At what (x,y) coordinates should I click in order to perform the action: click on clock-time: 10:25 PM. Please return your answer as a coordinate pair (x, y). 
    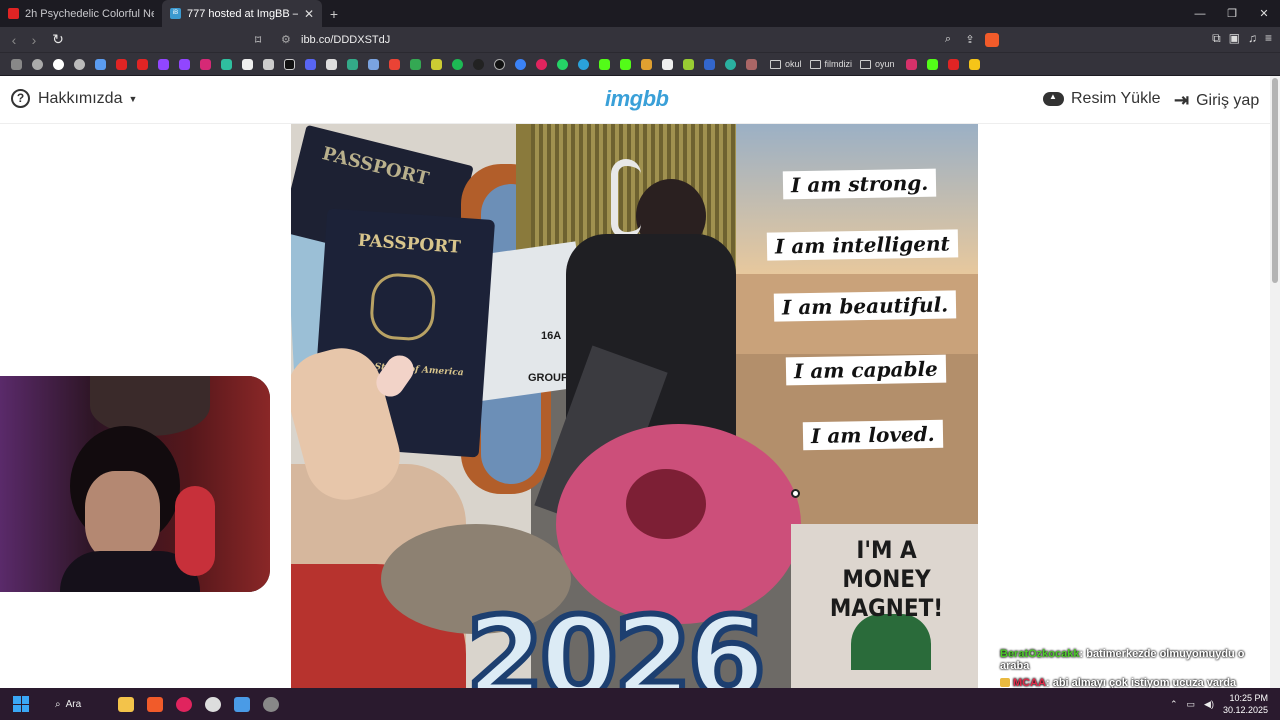
    Looking at the image, I should click on (1248, 698).